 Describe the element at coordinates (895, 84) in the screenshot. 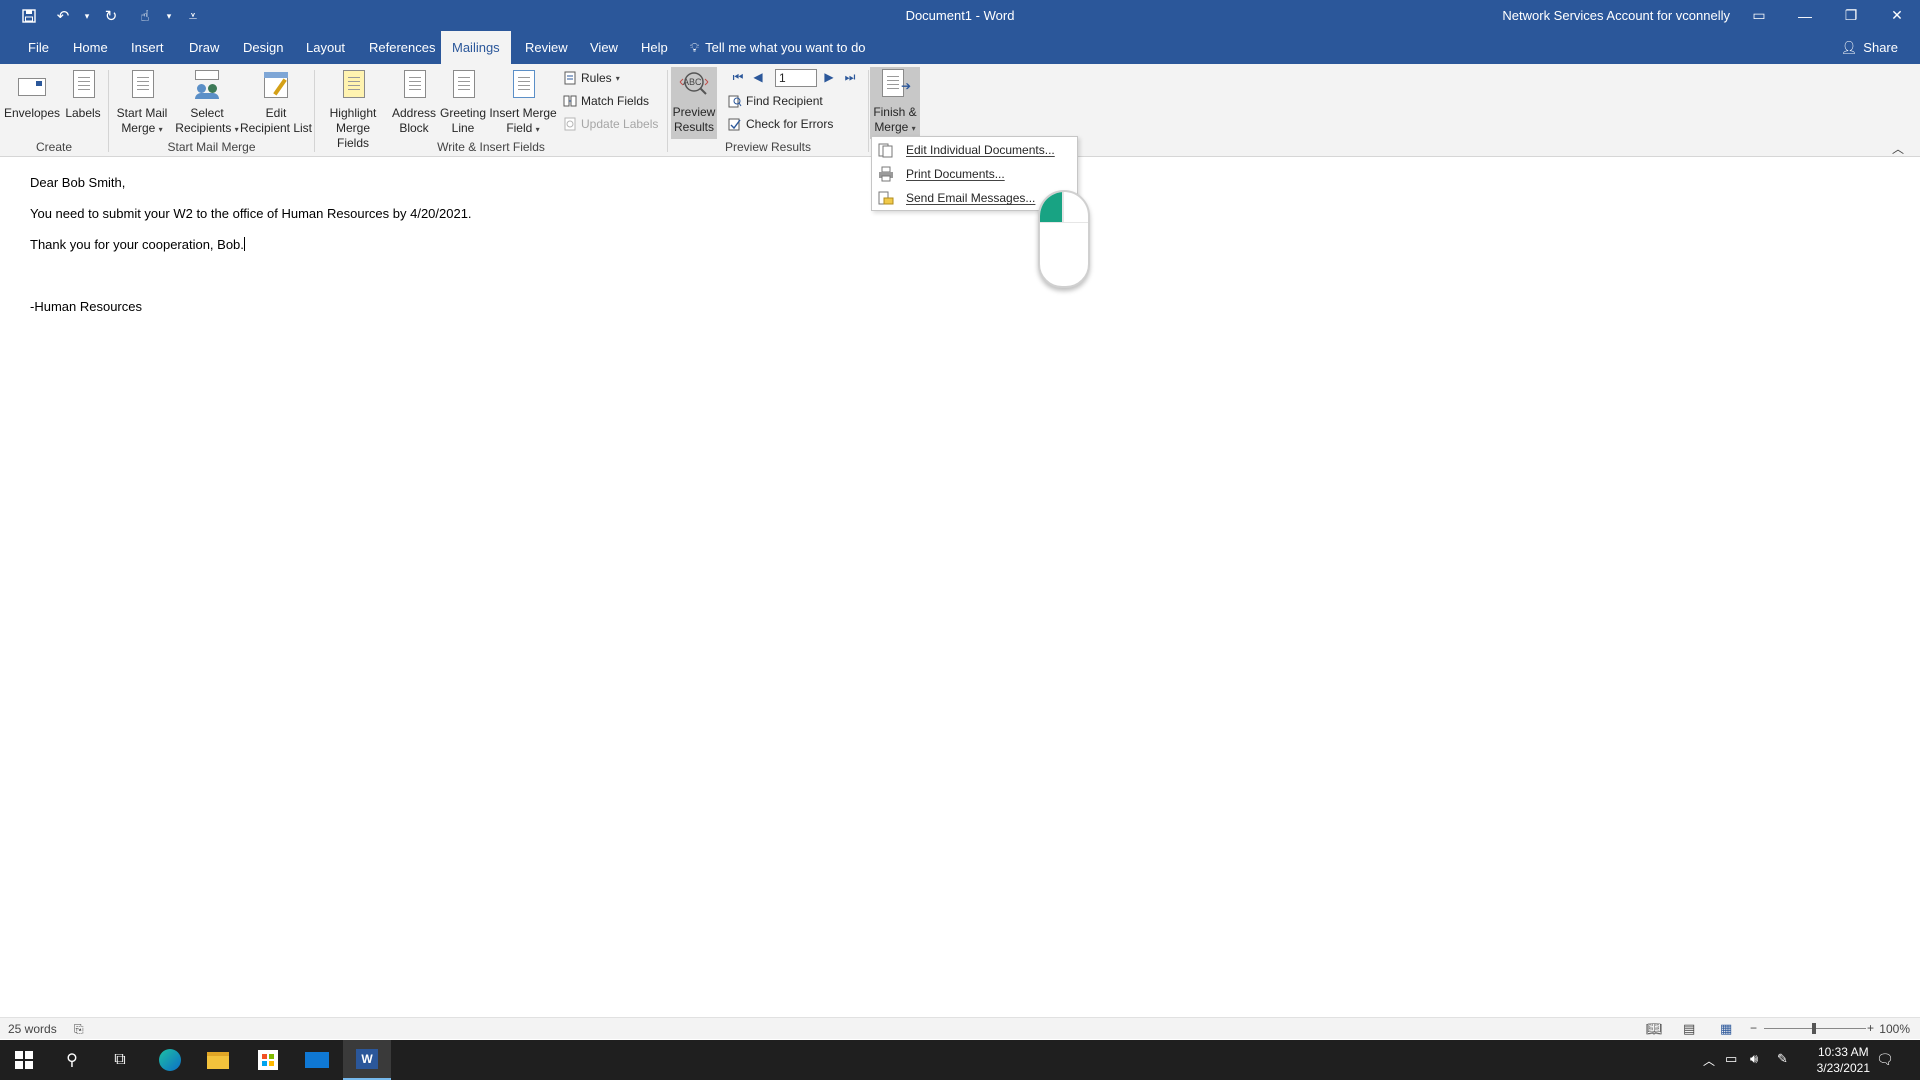

I see `finish-merge-icon: ➔` at that location.